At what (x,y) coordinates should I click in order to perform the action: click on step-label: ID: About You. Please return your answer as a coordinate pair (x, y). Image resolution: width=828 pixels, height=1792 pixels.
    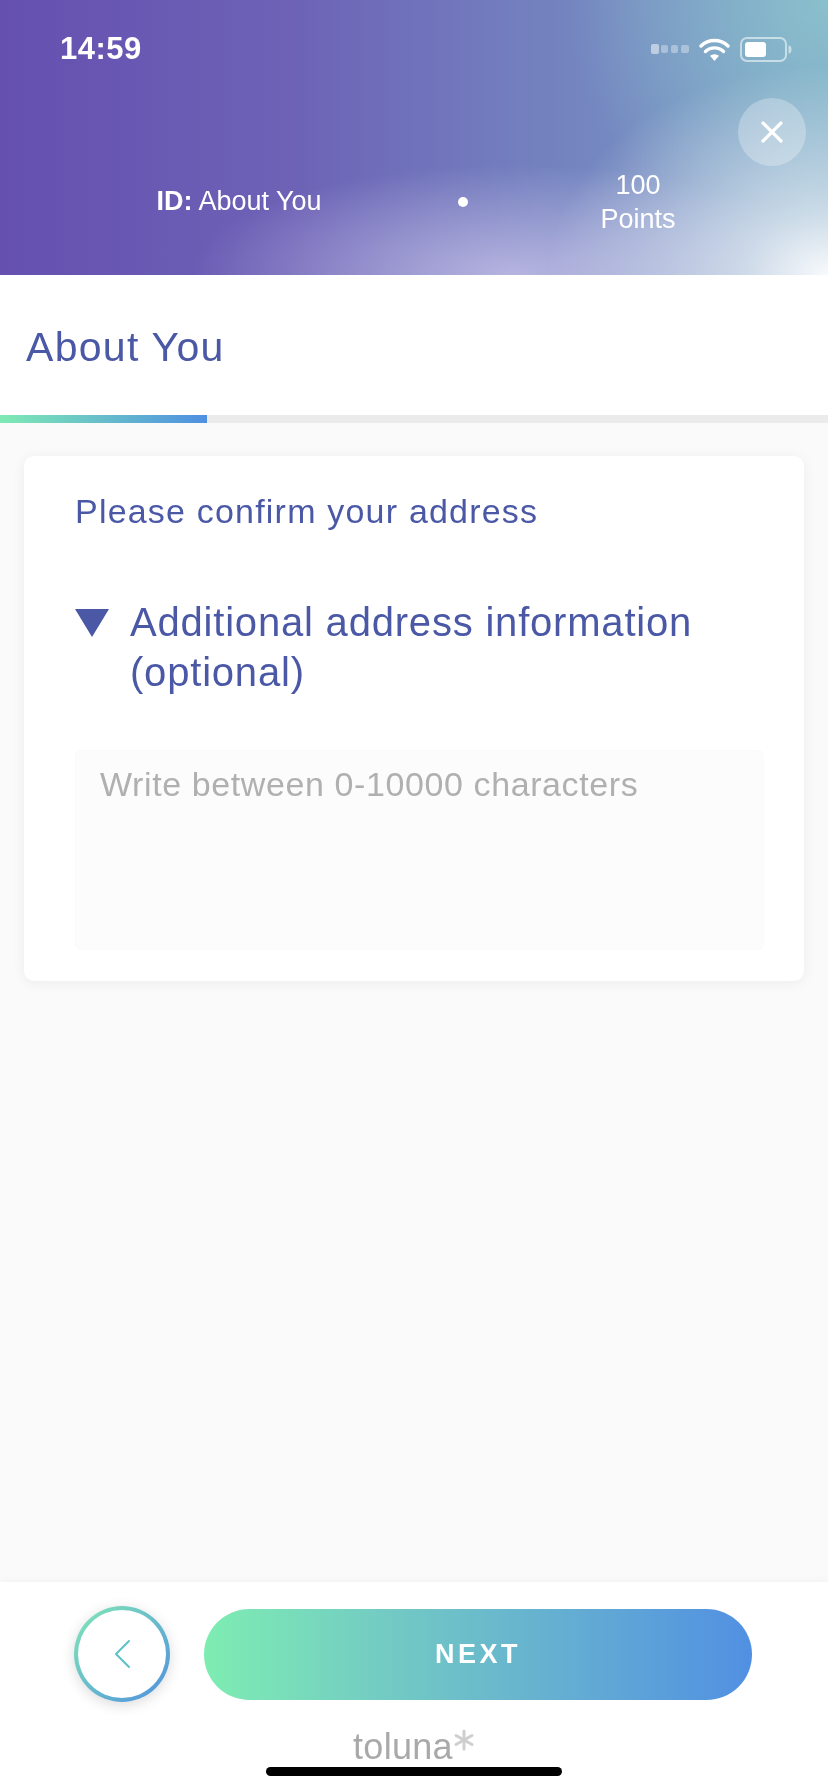
    Looking at the image, I should click on (239, 201).